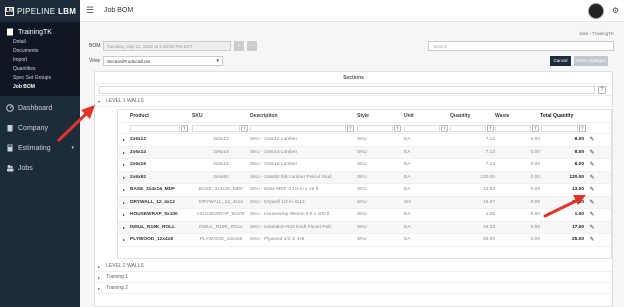 This screenshot has width=624, height=307. I want to click on menu-icon: ☰, so click(93, 10).